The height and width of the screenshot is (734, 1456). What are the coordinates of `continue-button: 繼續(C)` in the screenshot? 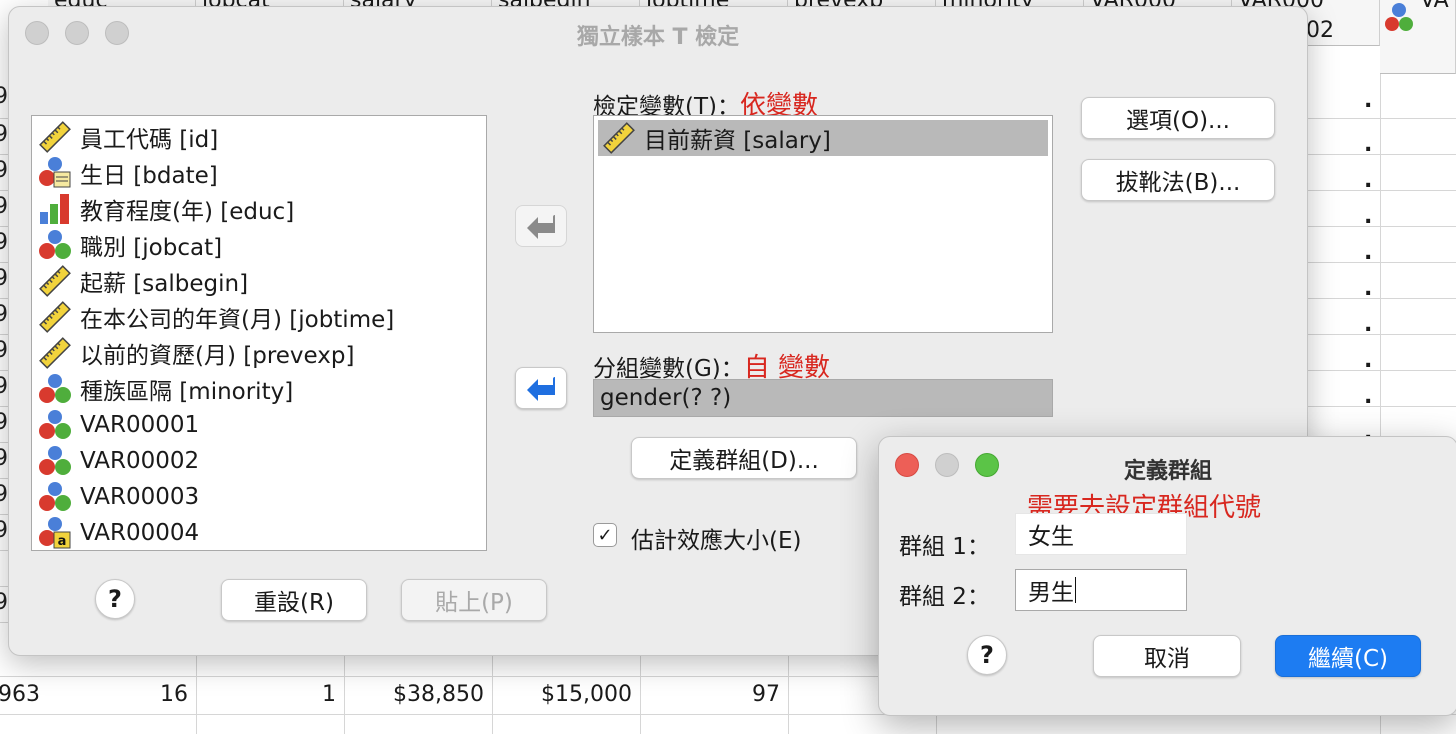 It's located at (1348, 656).